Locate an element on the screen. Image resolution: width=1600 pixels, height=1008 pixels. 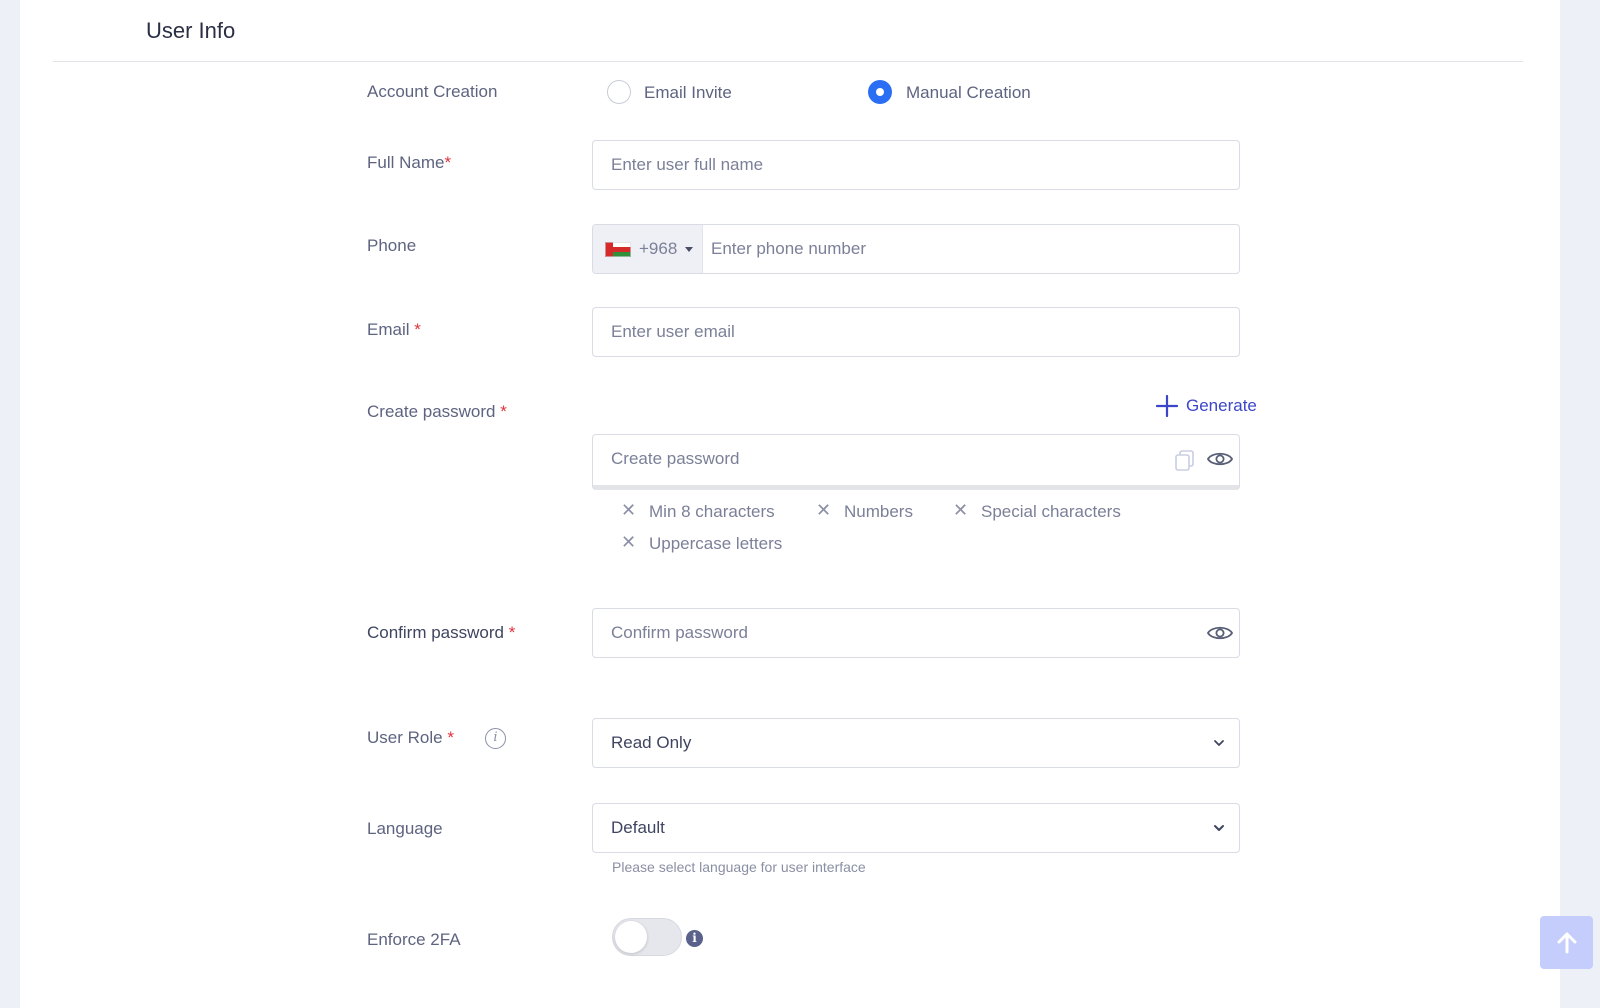
full-name-label: Full Name* is located at coordinates (409, 163).